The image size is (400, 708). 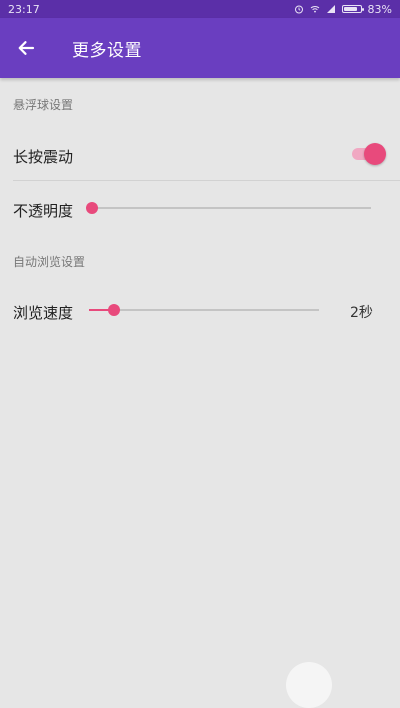 What do you see at coordinates (361, 313) in the screenshot?
I see `browse-speed-value: 2秒` at bounding box center [361, 313].